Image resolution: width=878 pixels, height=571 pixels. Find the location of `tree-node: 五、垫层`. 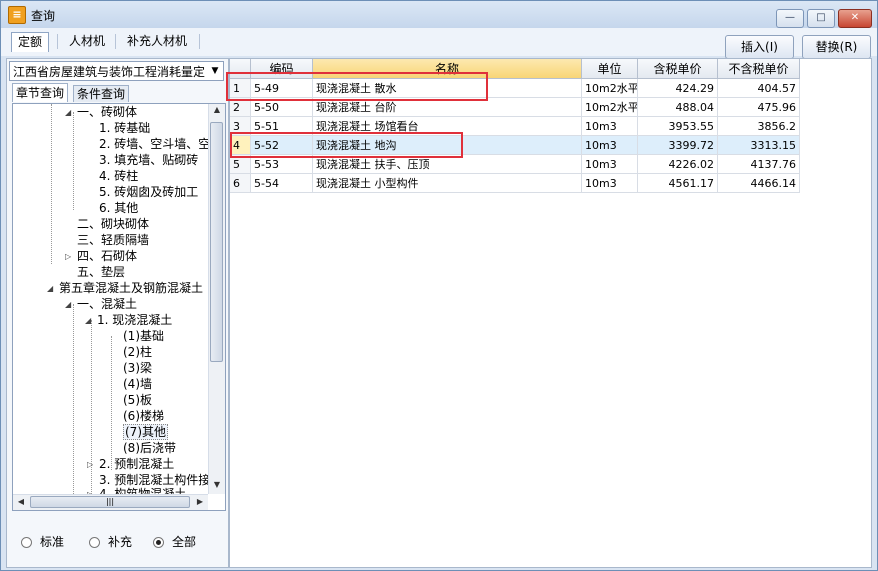

tree-node: 五、垫层 is located at coordinates (101, 272).